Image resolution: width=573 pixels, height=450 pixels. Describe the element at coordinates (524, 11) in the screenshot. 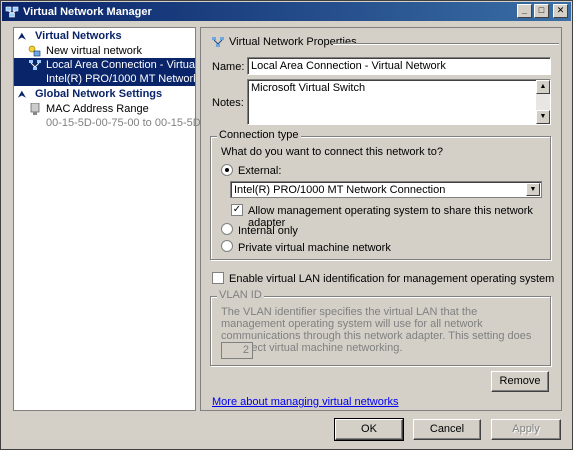

I see `minimize-button: _` at that location.